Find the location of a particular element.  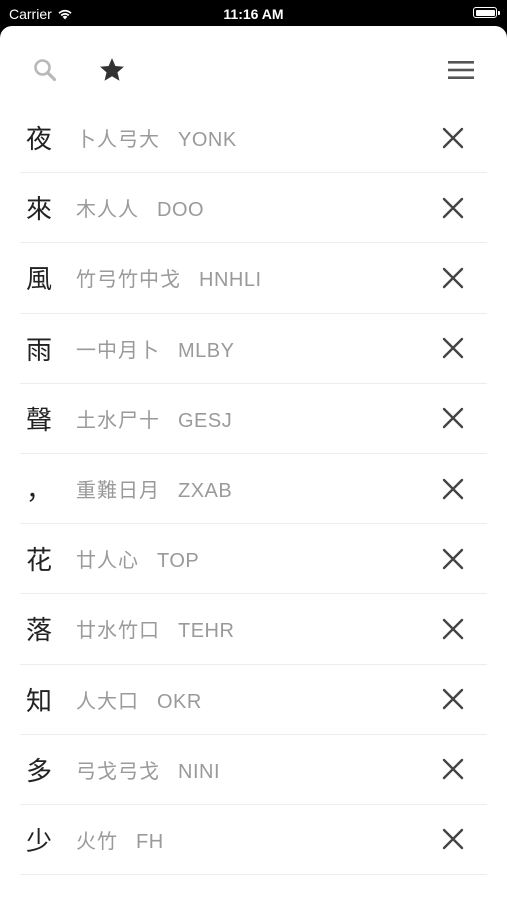

list-item: 聲 土水尸十 GESJ is located at coordinates (253, 419).